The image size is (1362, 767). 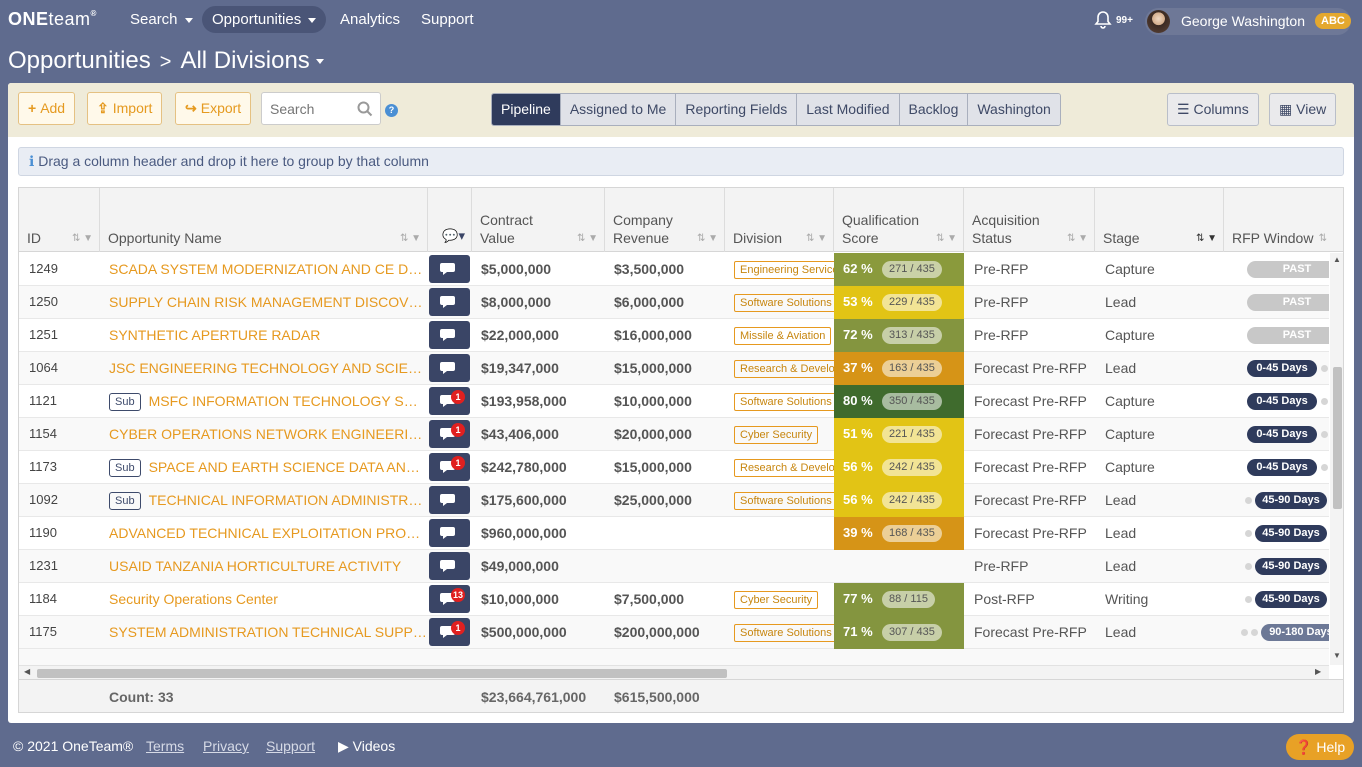 What do you see at coordinates (1283, 220) in the screenshot?
I see `col-rfp-window: RFP Window ⇅` at bounding box center [1283, 220].